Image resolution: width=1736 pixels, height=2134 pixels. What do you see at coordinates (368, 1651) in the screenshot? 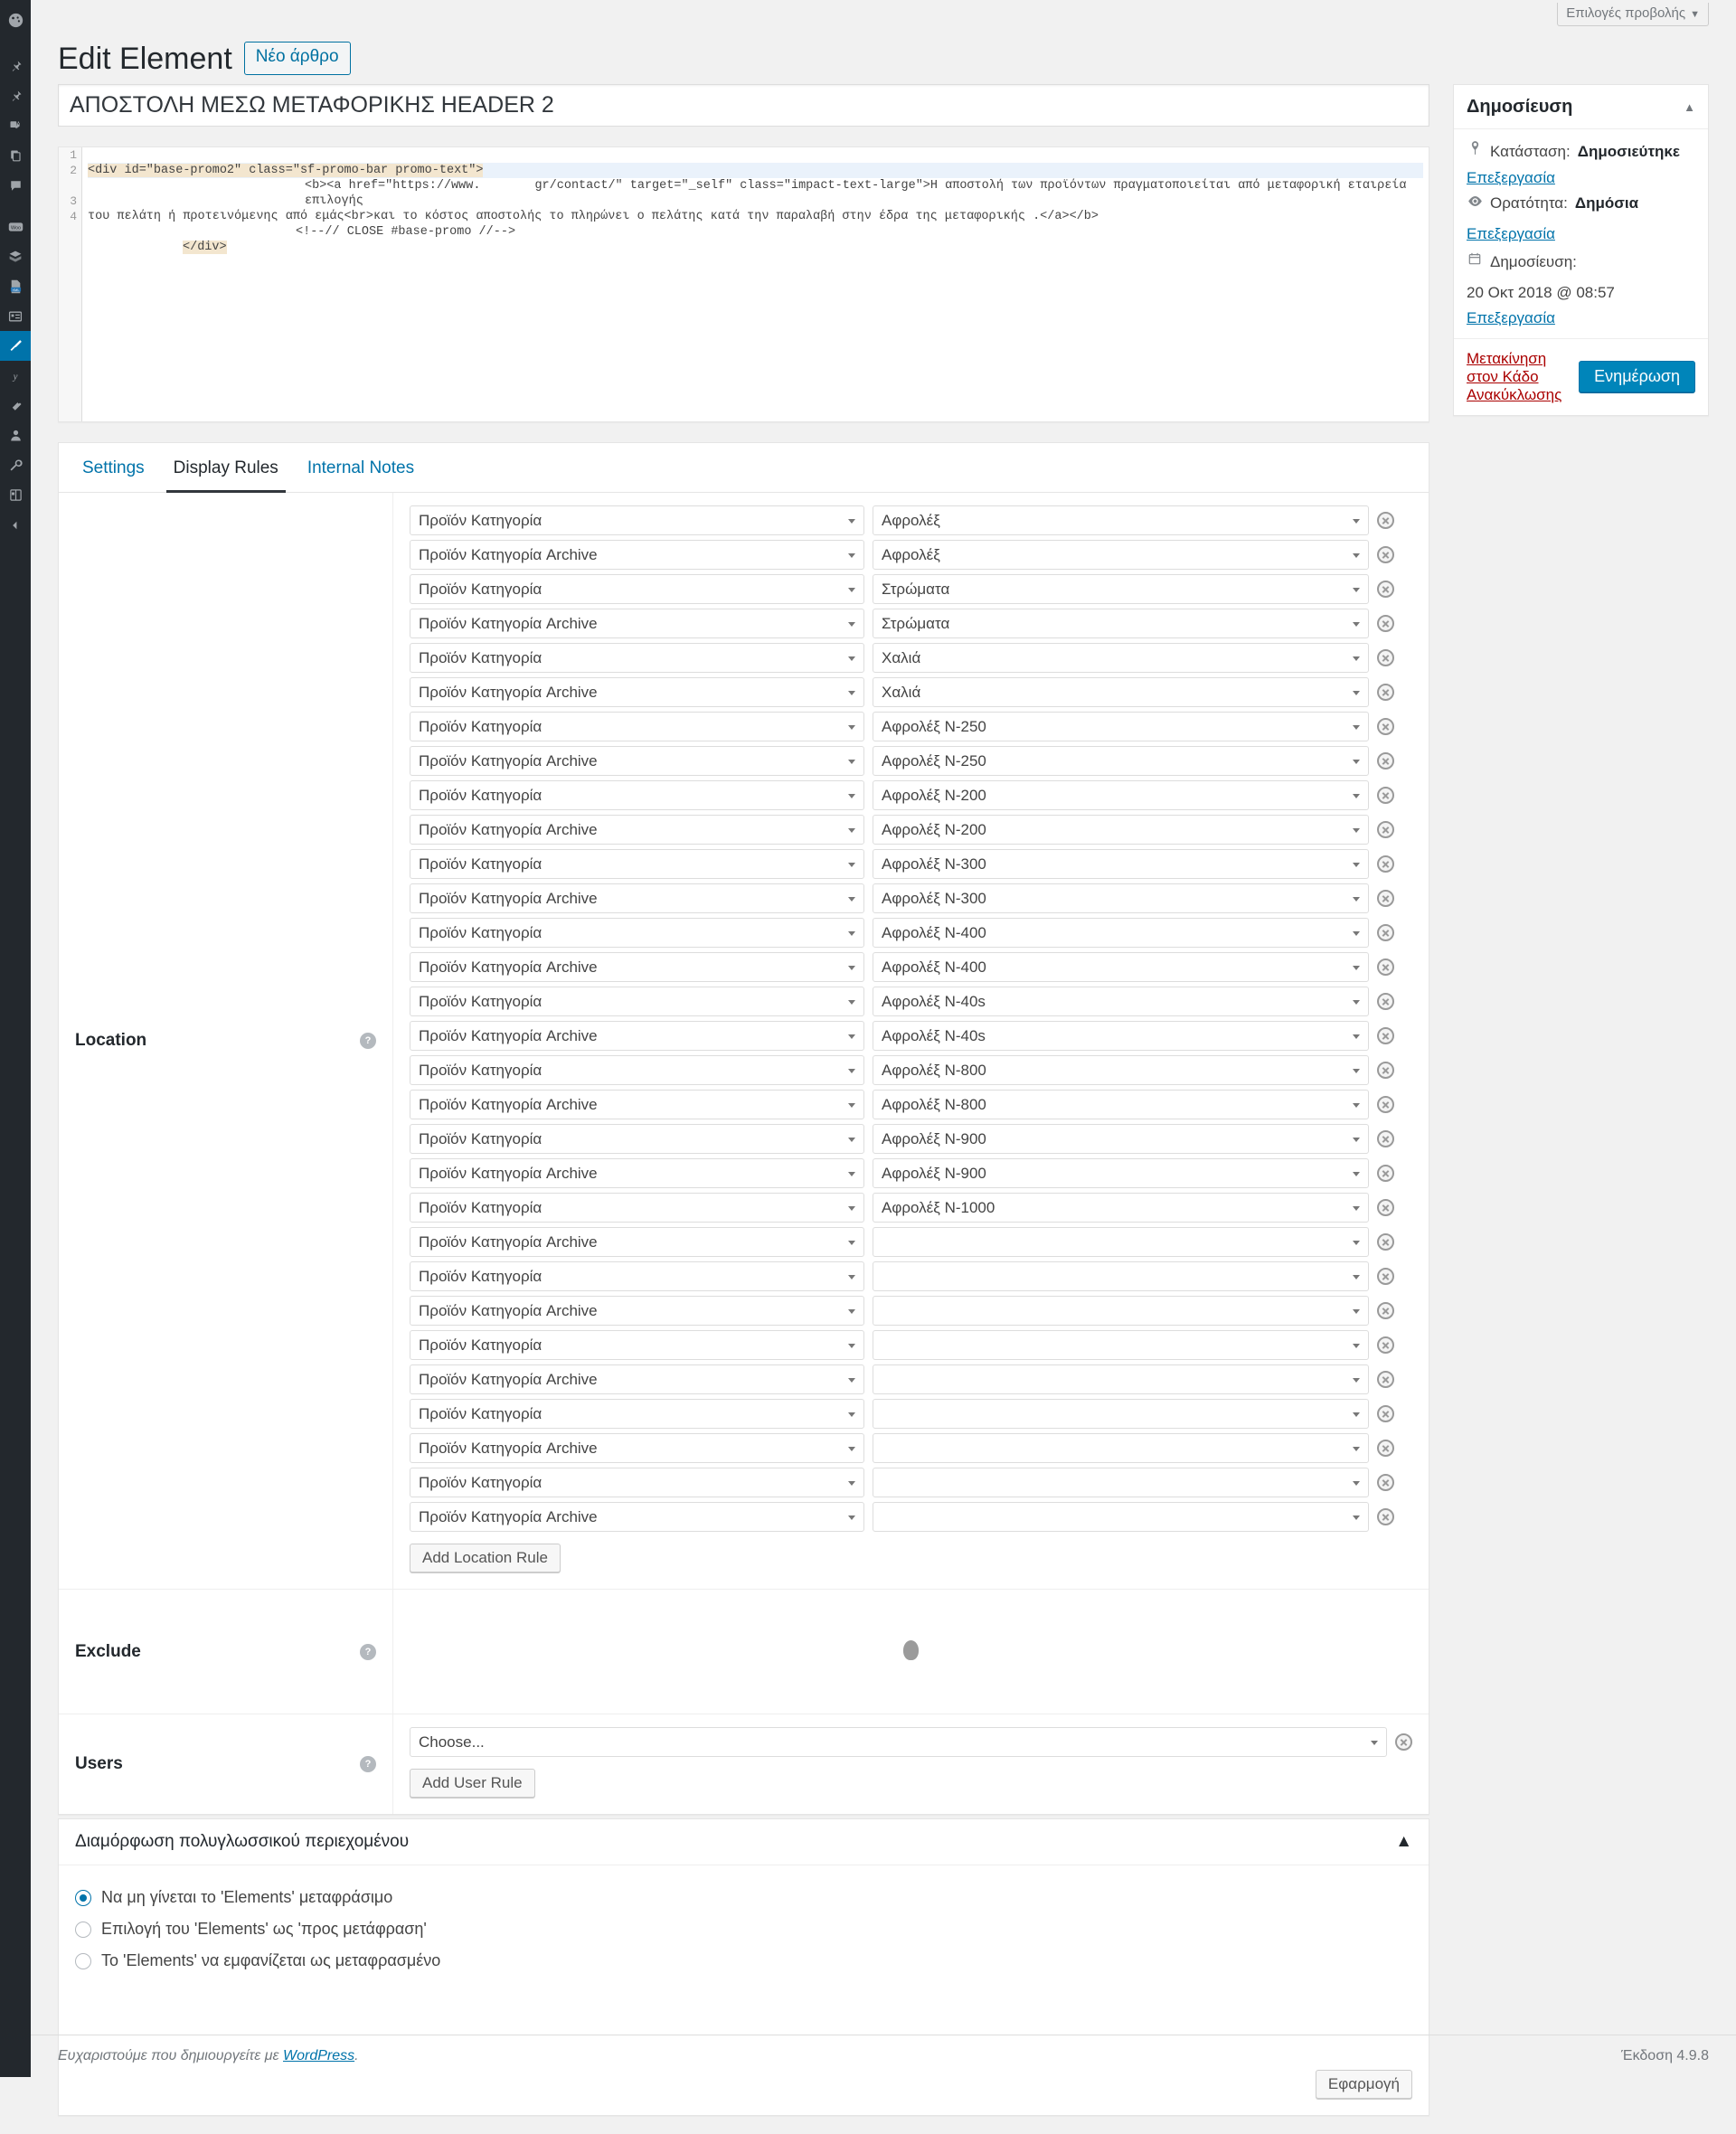
I see `exclude-help-icon: ?` at bounding box center [368, 1651].